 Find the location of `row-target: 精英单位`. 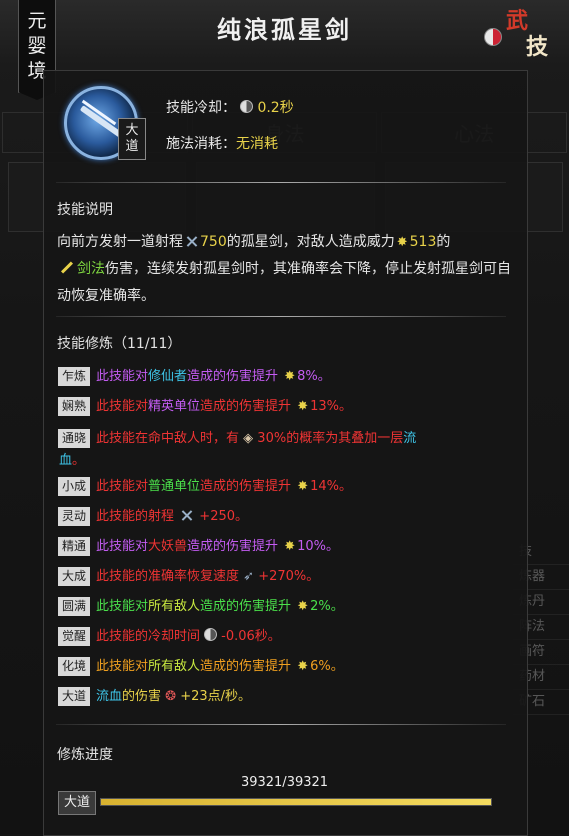

row-target: 精英单位 is located at coordinates (174, 406).